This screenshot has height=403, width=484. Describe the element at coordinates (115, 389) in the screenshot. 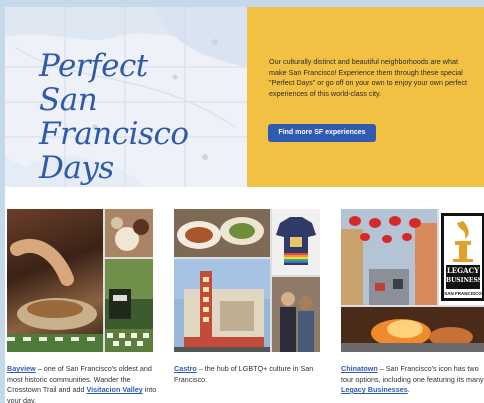

I see `visitacion-valley-link: Visitacion Valley` at that location.